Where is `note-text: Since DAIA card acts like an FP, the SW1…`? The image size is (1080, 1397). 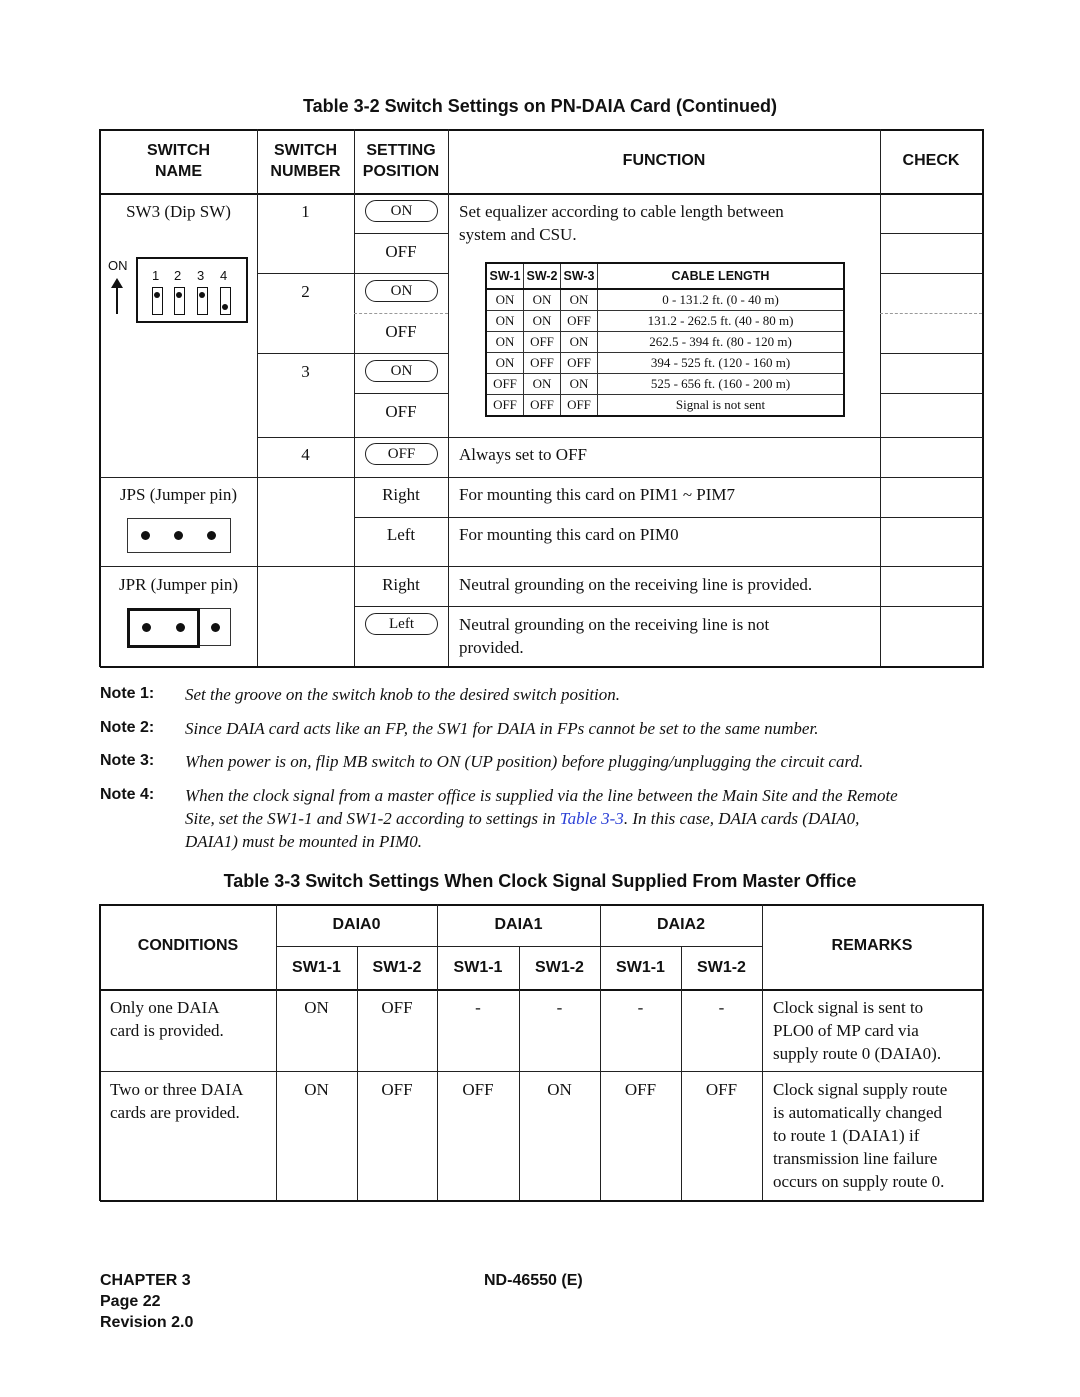 note-text: Since DAIA card acts like an FP, the SW1… is located at coordinates (502, 728).